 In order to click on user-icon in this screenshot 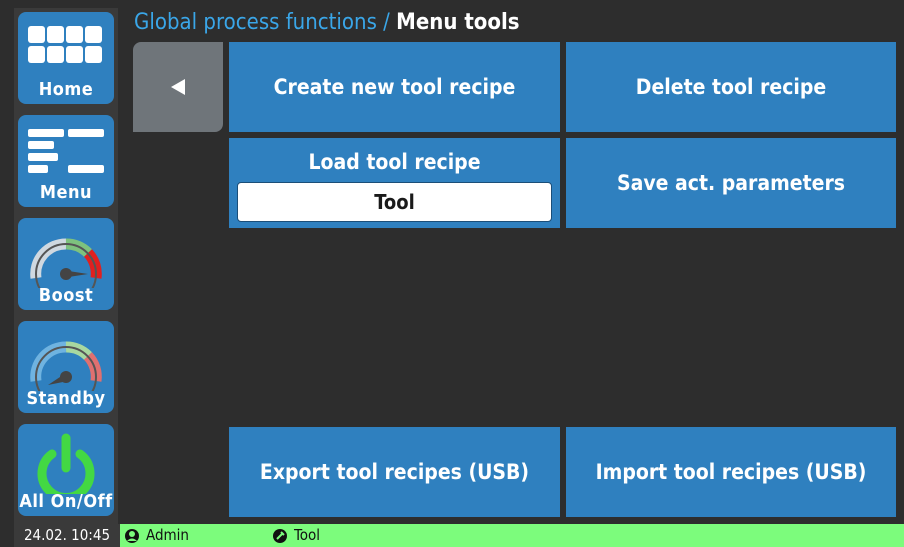, I will do `click(132, 535)`.